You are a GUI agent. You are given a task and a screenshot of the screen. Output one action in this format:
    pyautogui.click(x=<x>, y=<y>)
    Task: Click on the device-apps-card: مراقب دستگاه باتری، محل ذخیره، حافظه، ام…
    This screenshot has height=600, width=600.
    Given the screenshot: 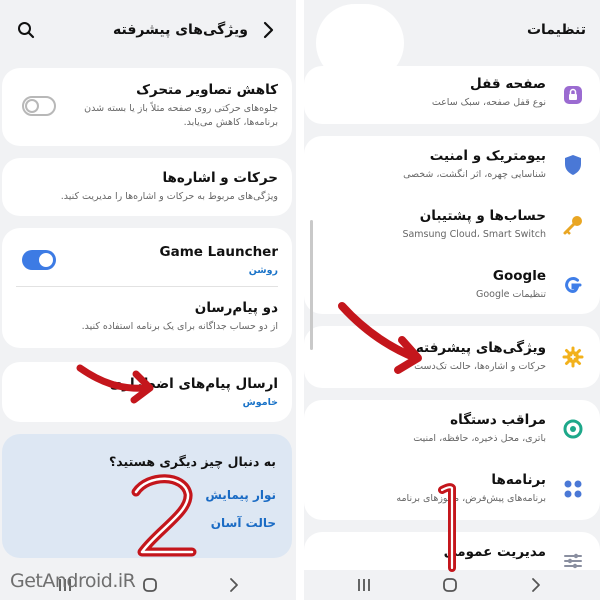 What is the action you would take?
    pyautogui.click(x=452, y=460)
    